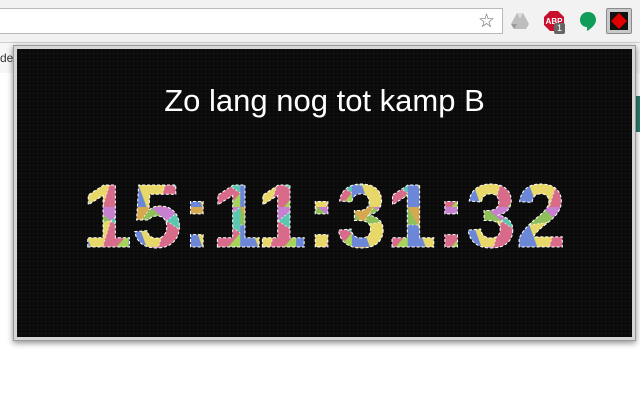 This screenshot has height=400, width=640. What do you see at coordinates (251, 21) in the screenshot?
I see `address-bar: ☆` at bounding box center [251, 21].